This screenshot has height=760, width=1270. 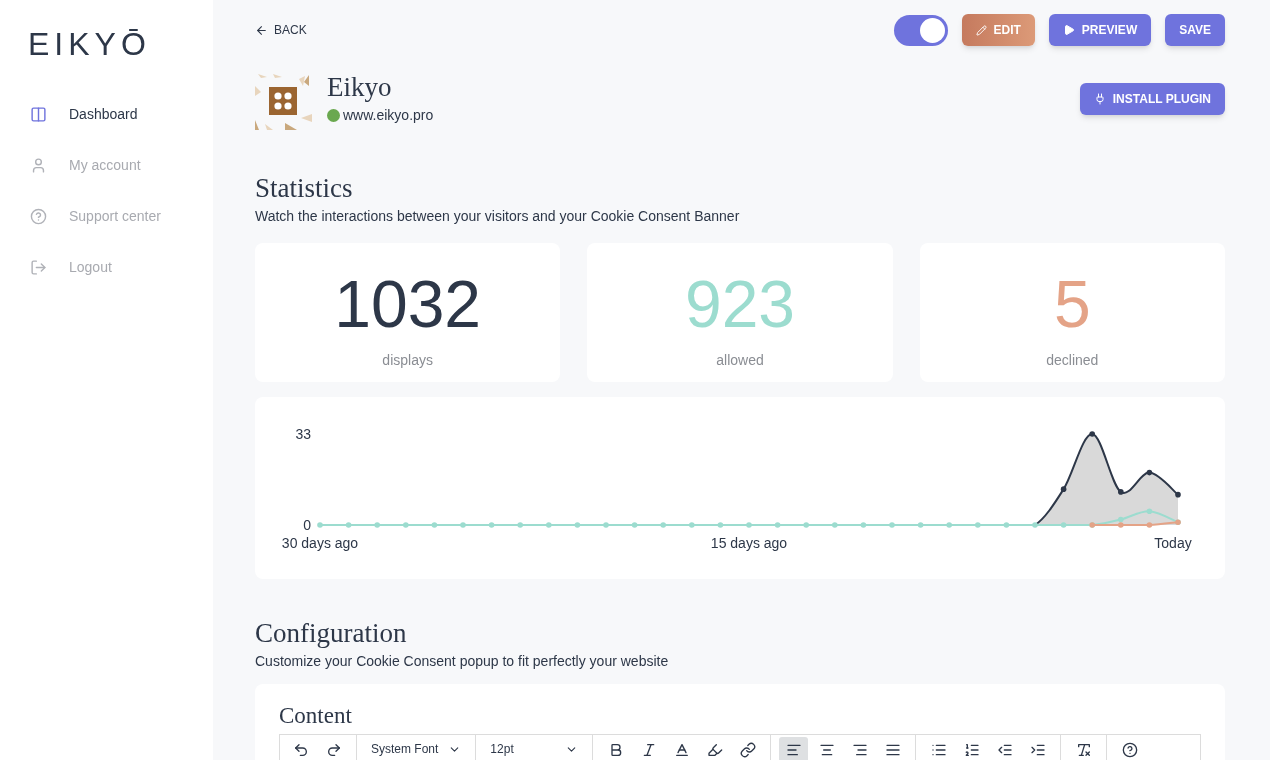 What do you see at coordinates (360, 87) in the screenshot?
I see `site-name: Eikyo` at bounding box center [360, 87].